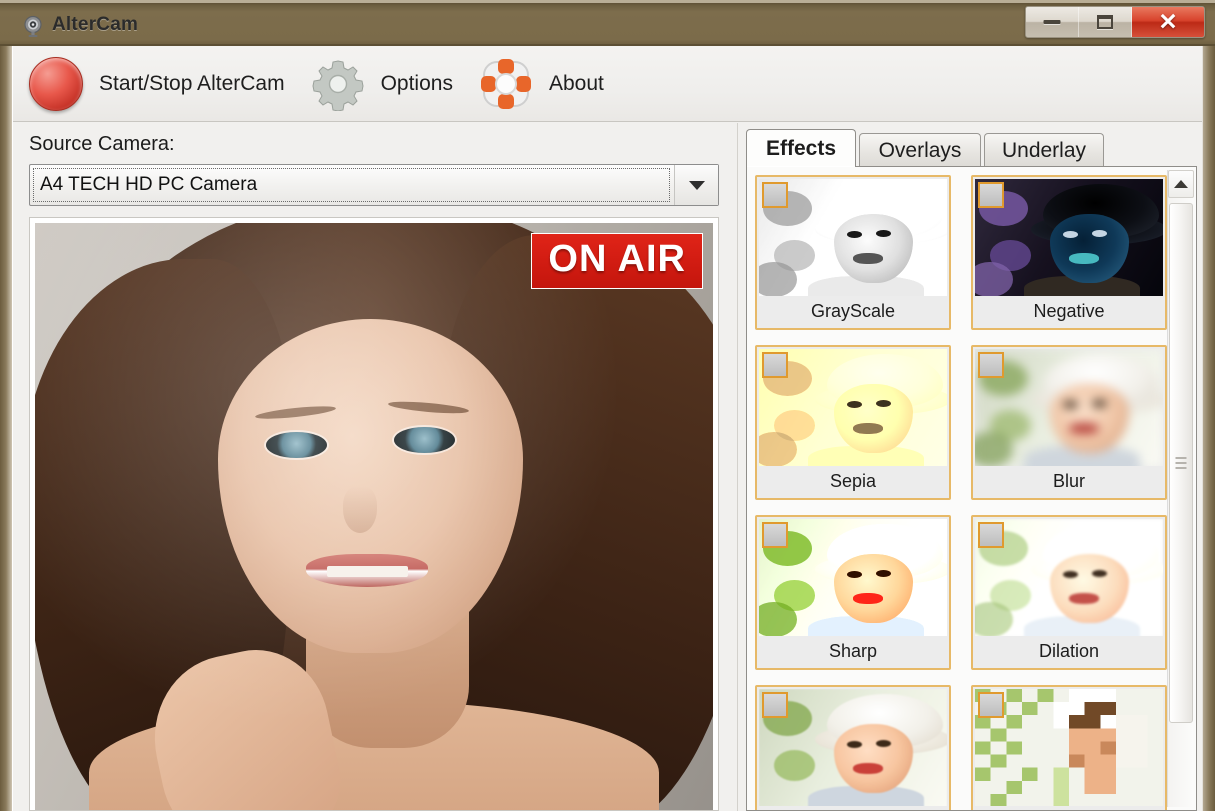  I want to click on webcam-icon, so click(33, 26).